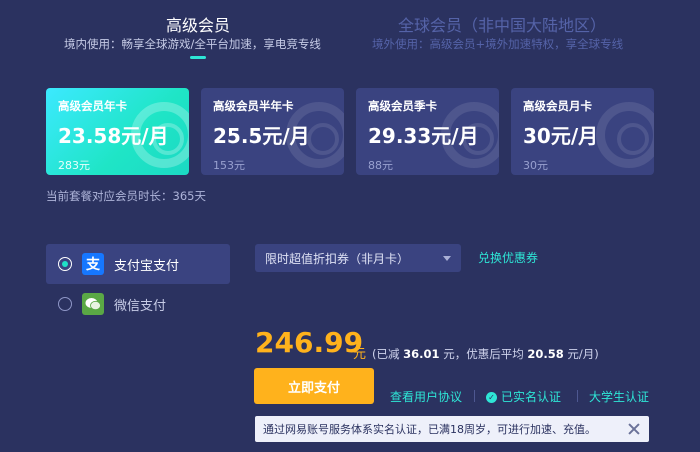  I want to click on avg-unit: 元/月), so click(583, 354).